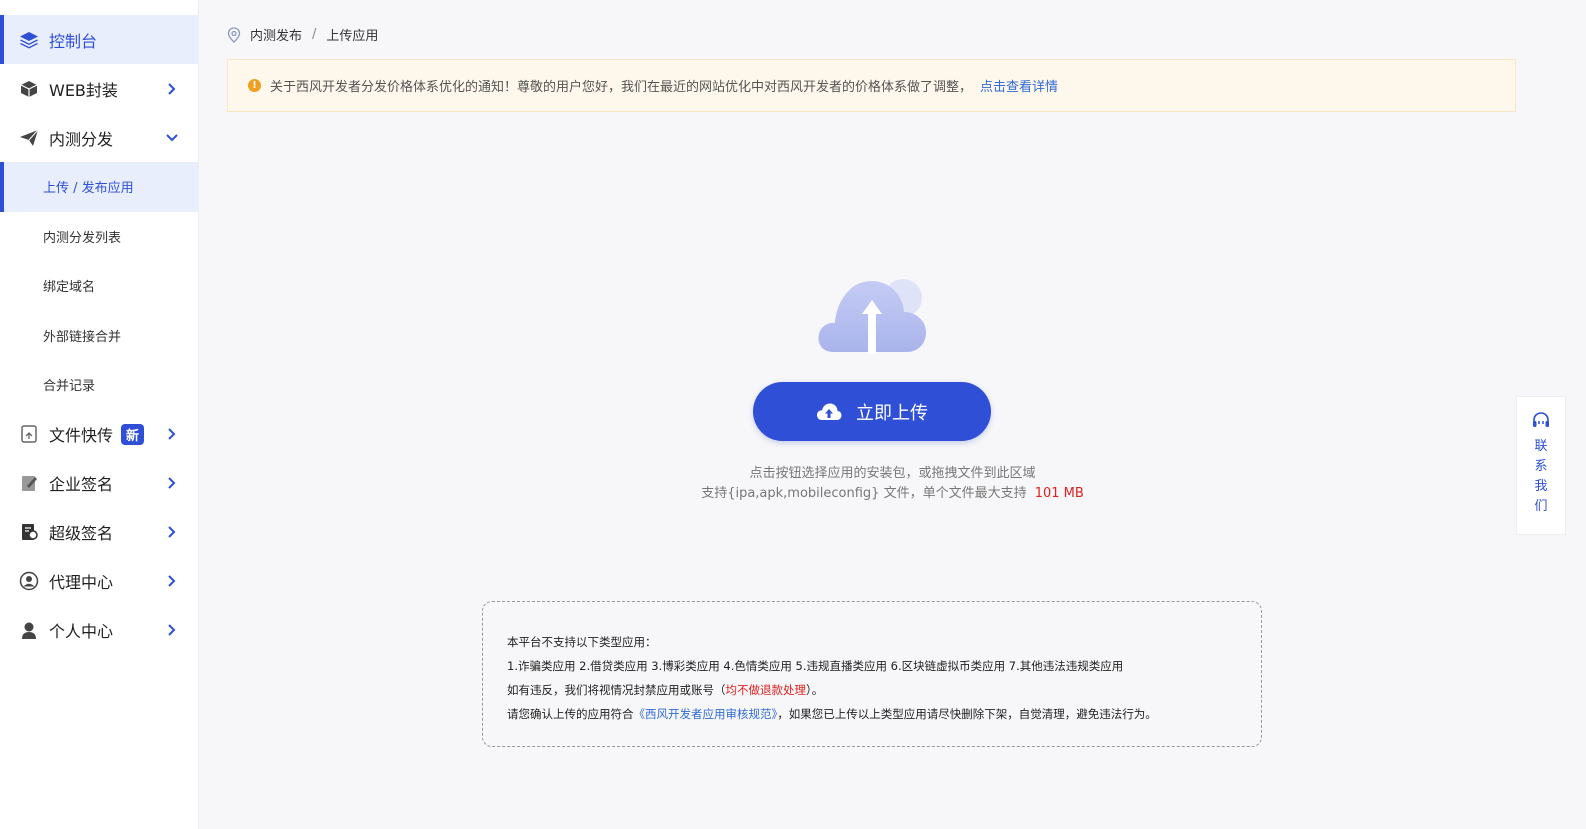 Image resolution: width=1586 pixels, height=829 pixels. I want to click on upload-hint-line2: 支持{ipa,apk,mobileconfig} 文件，单个文件最大支持, so click(864, 493).